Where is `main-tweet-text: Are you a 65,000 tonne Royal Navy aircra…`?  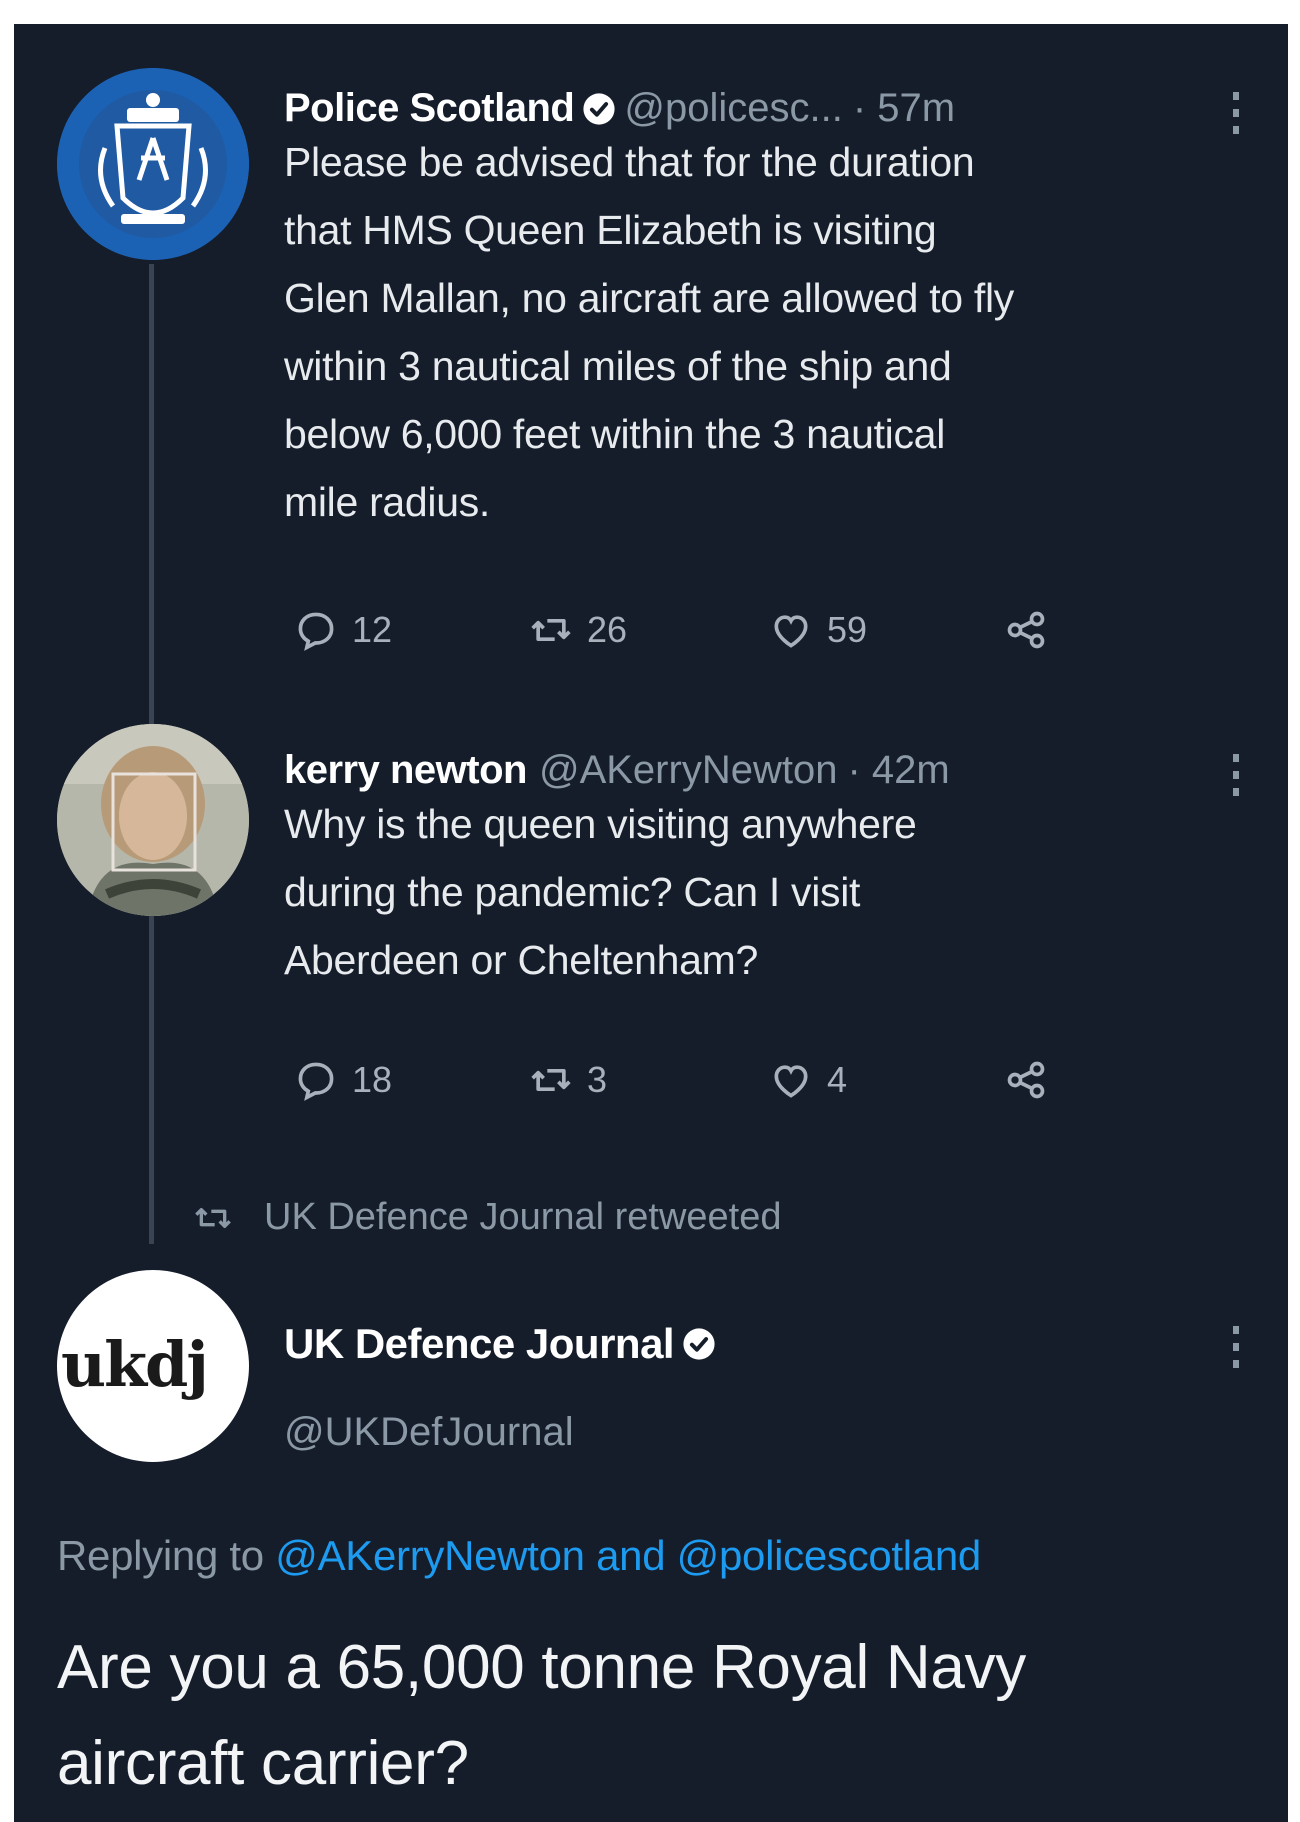 main-tweet-text: Are you a 65,000 tonne Royal Navy aircra… is located at coordinates (667, 1716).